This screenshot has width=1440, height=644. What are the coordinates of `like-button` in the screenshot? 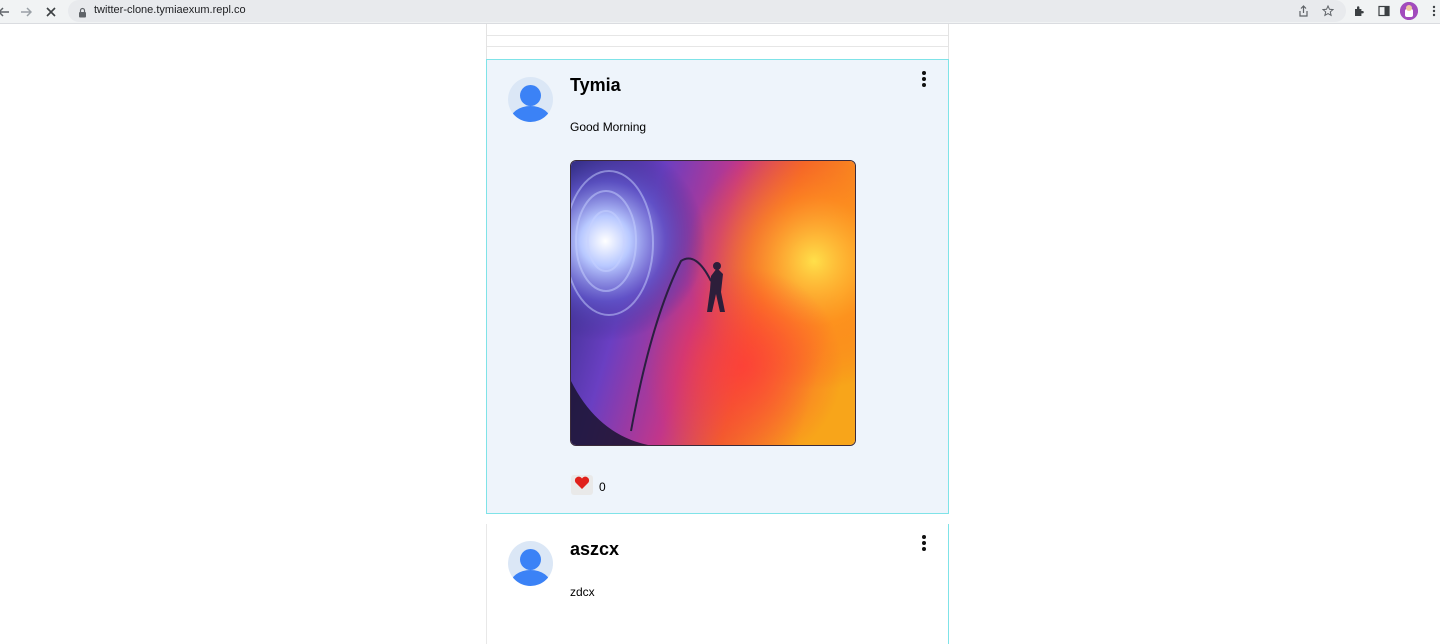 It's located at (582, 485).